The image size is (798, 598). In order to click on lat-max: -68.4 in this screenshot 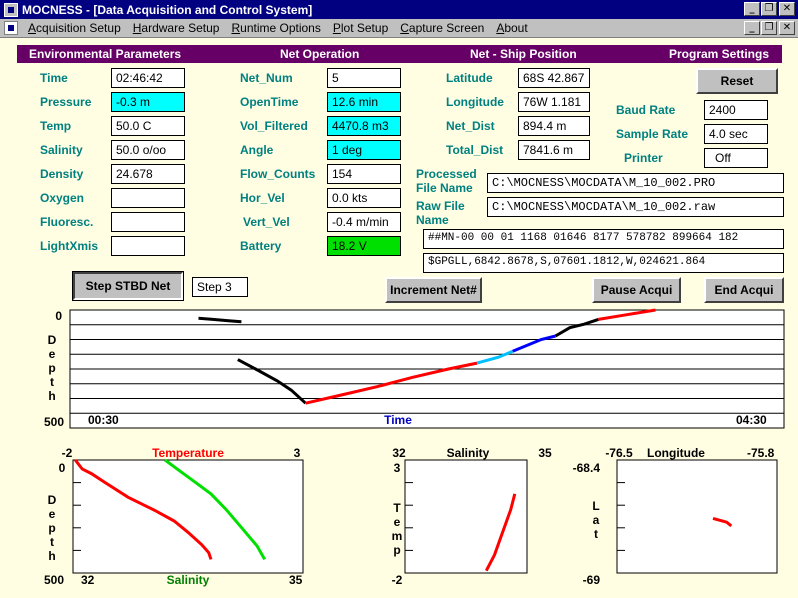, I will do `click(587, 468)`.